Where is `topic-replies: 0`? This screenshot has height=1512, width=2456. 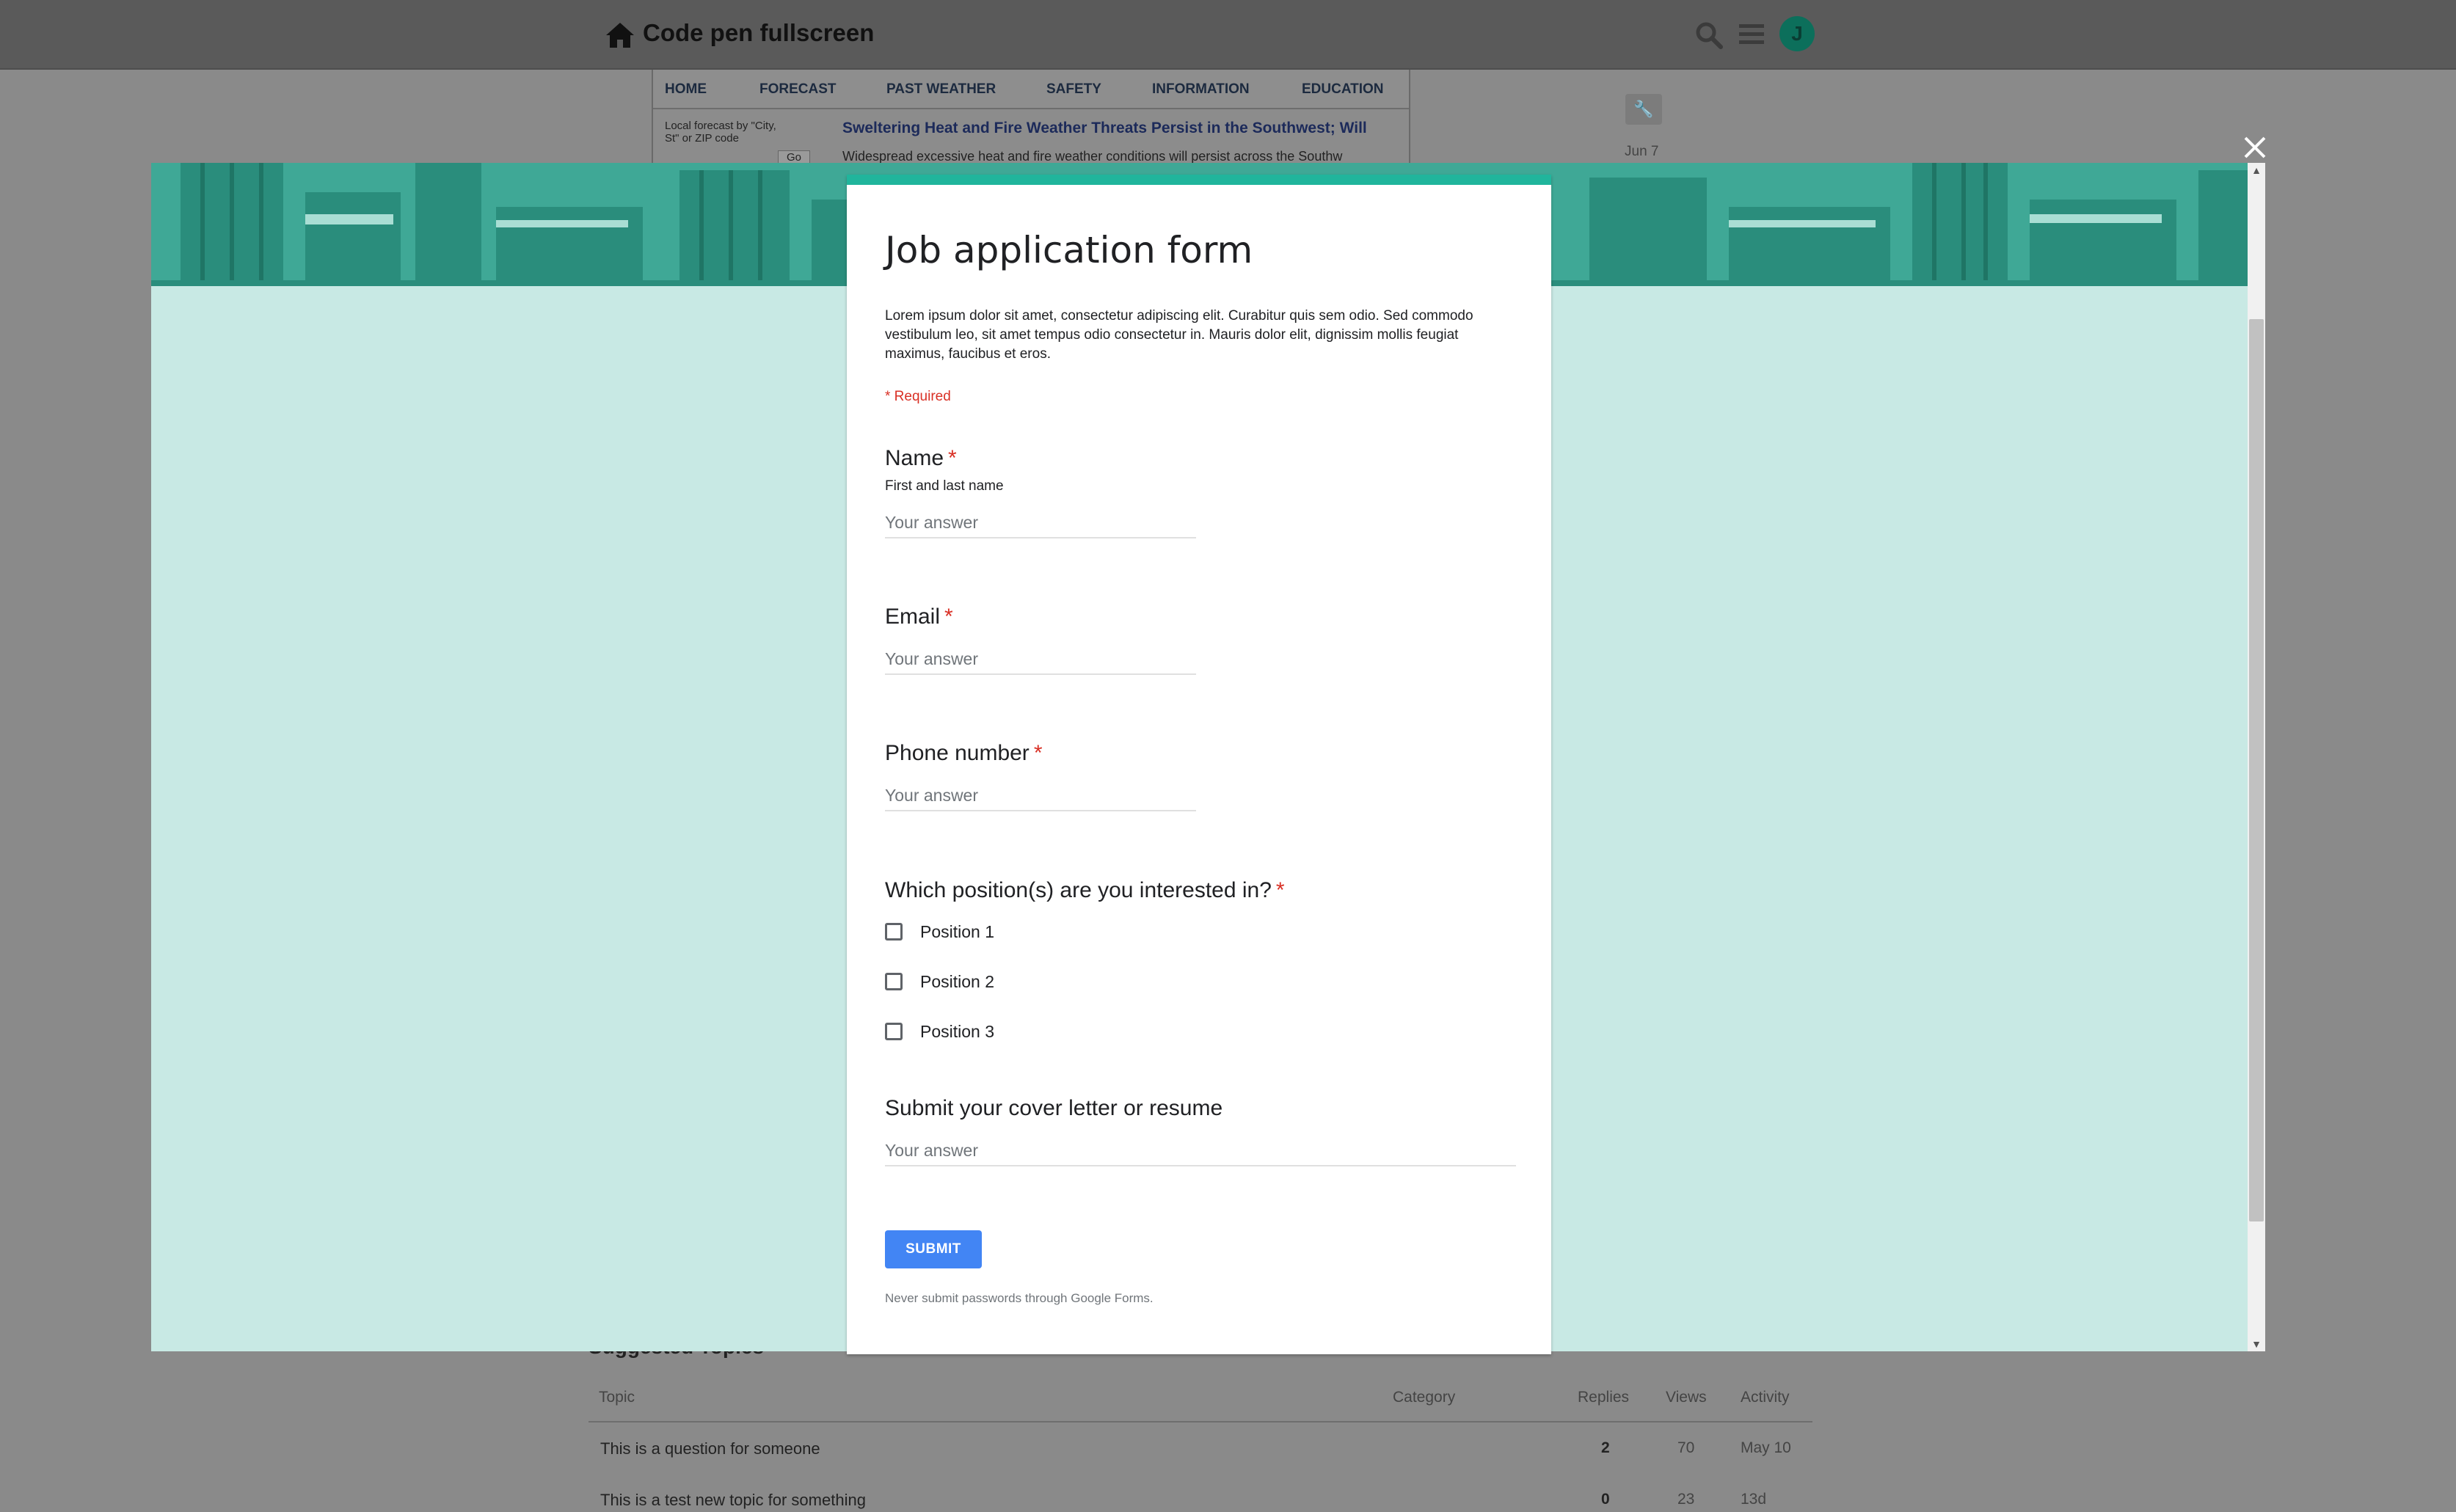 topic-replies: 0 is located at coordinates (1605, 1500).